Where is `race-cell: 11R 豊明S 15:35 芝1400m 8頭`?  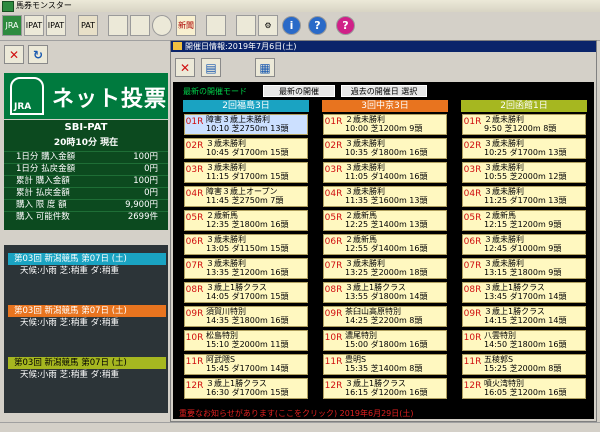
race-cell: 11R 豊明S 15:35 芝1400m 8頭 is located at coordinates (385, 364).